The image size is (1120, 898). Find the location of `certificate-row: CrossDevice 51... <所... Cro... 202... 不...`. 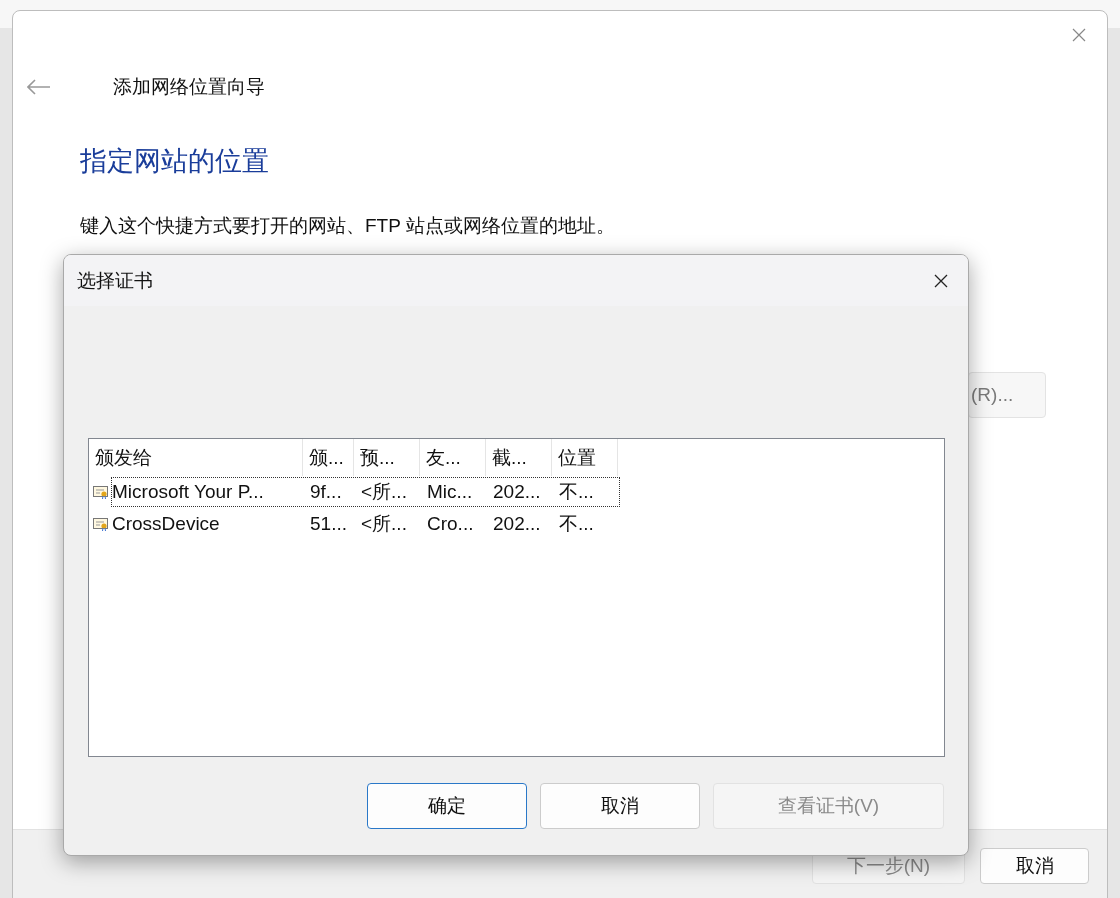

certificate-row: CrossDevice 51... <所... Cro... 202... 不... is located at coordinates (365, 524).